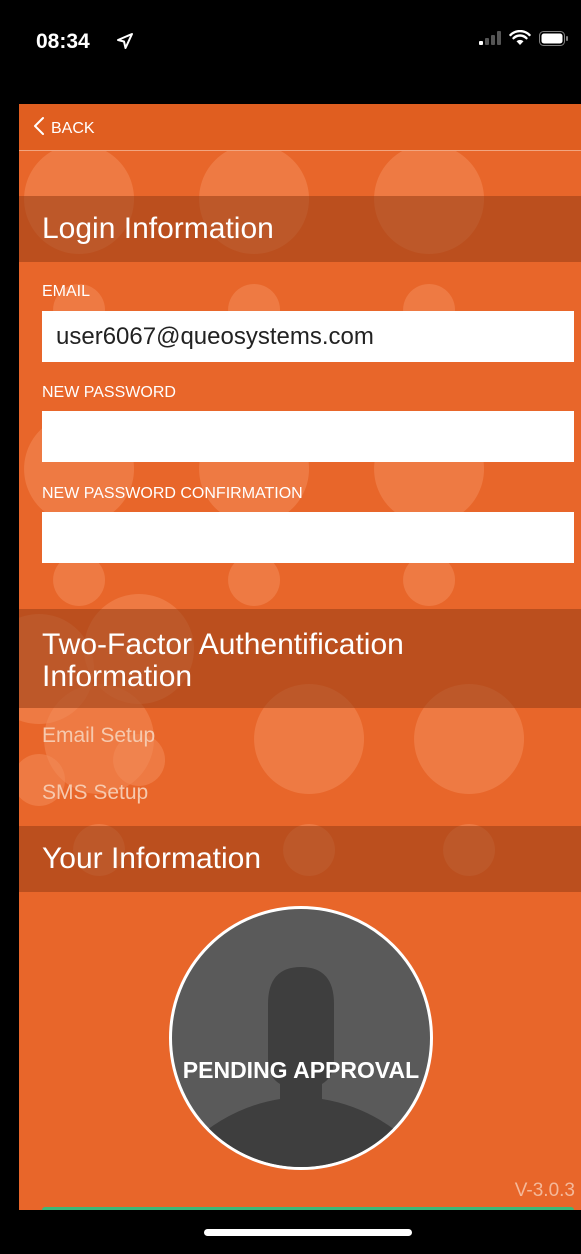 Image resolution: width=581 pixels, height=1254 pixels. I want to click on person-silhouette-icon, so click(301, 1067).